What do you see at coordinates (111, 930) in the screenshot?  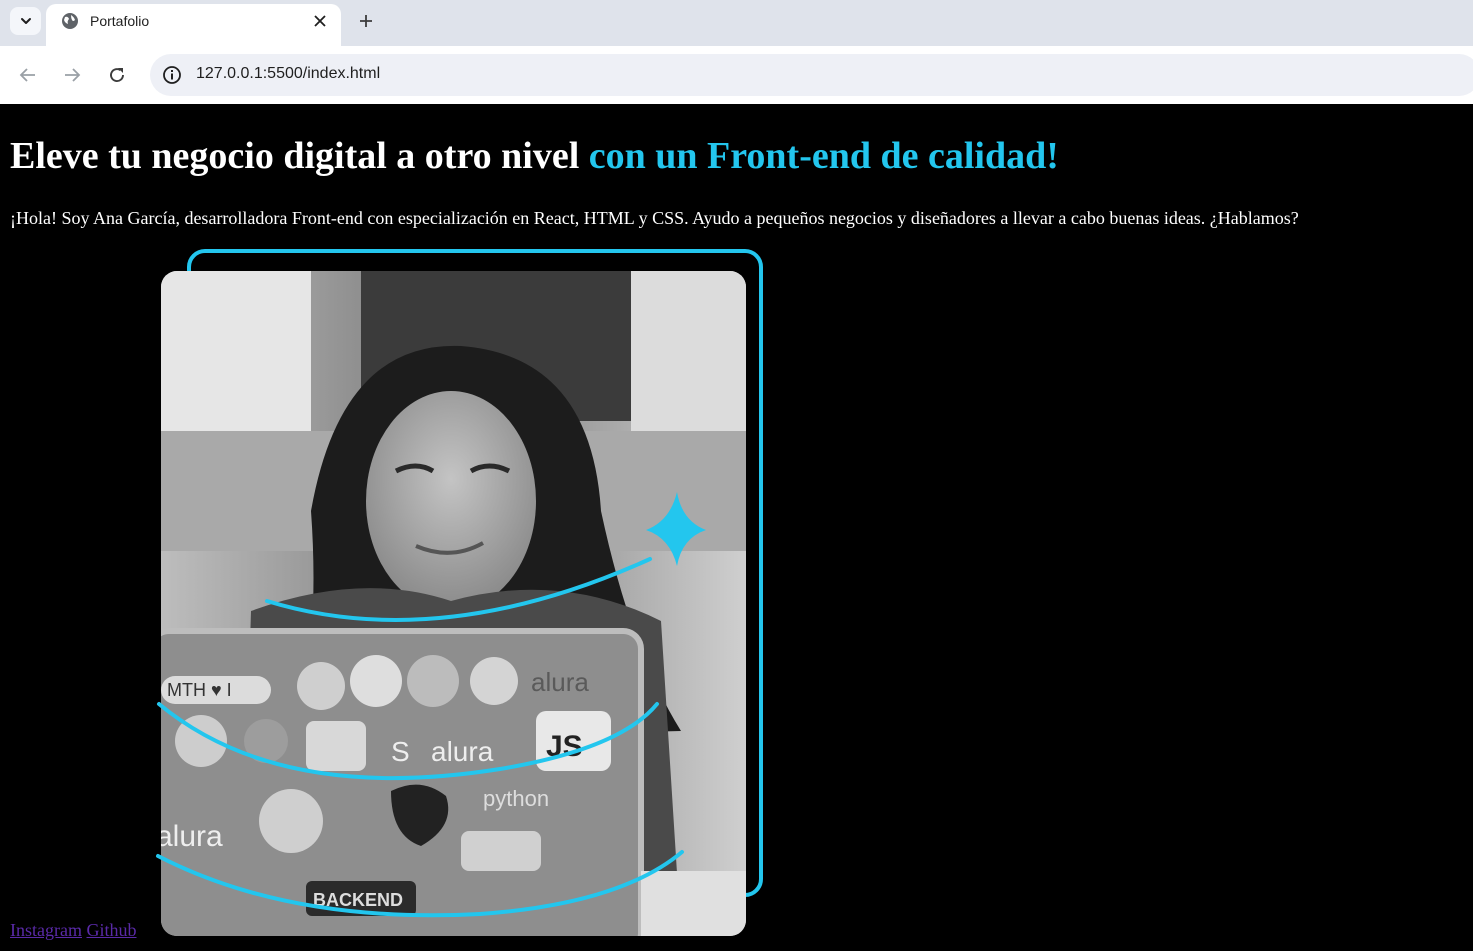 I see `github-link: Github` at bounding box center [111, 930].